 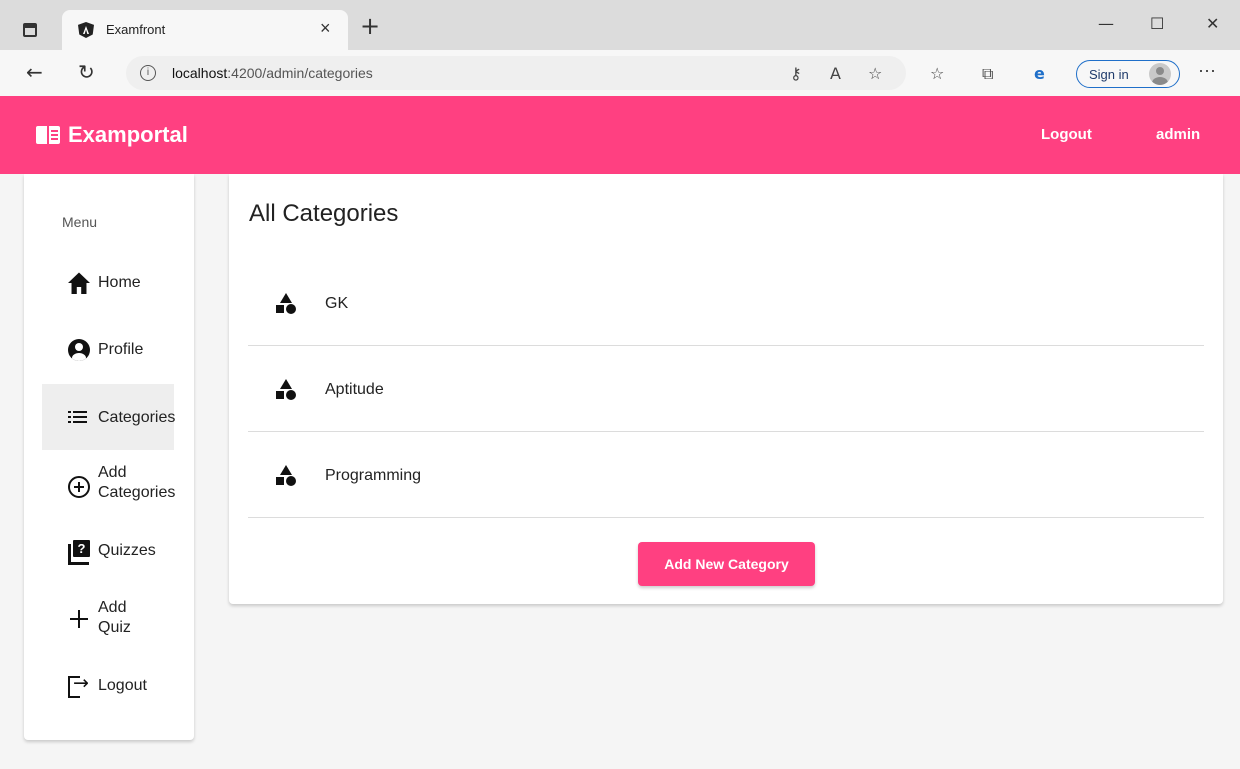 What do you see at coordinates (1106, 23) in the screenshot?
I see `minimize-button: —` at bounding box center [1106, 23].